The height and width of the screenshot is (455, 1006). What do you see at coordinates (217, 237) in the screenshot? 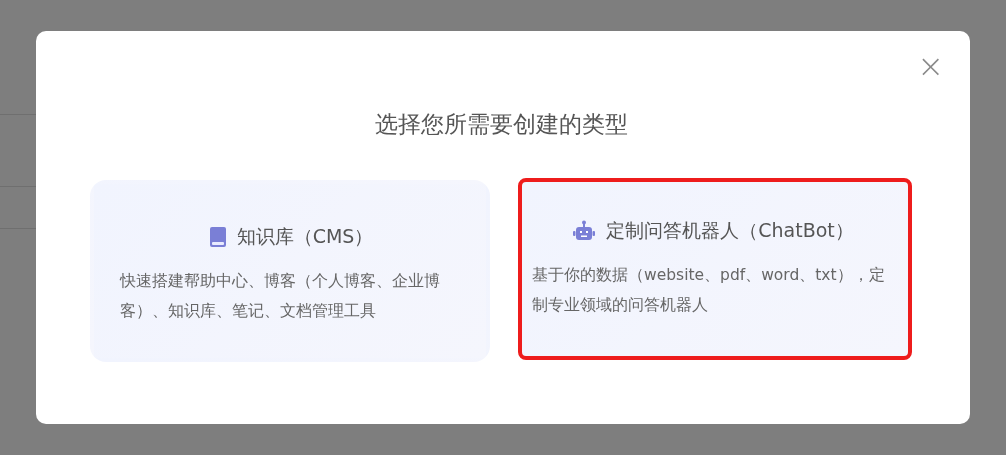
I see `book-icon` at bounding box center [217, 237].